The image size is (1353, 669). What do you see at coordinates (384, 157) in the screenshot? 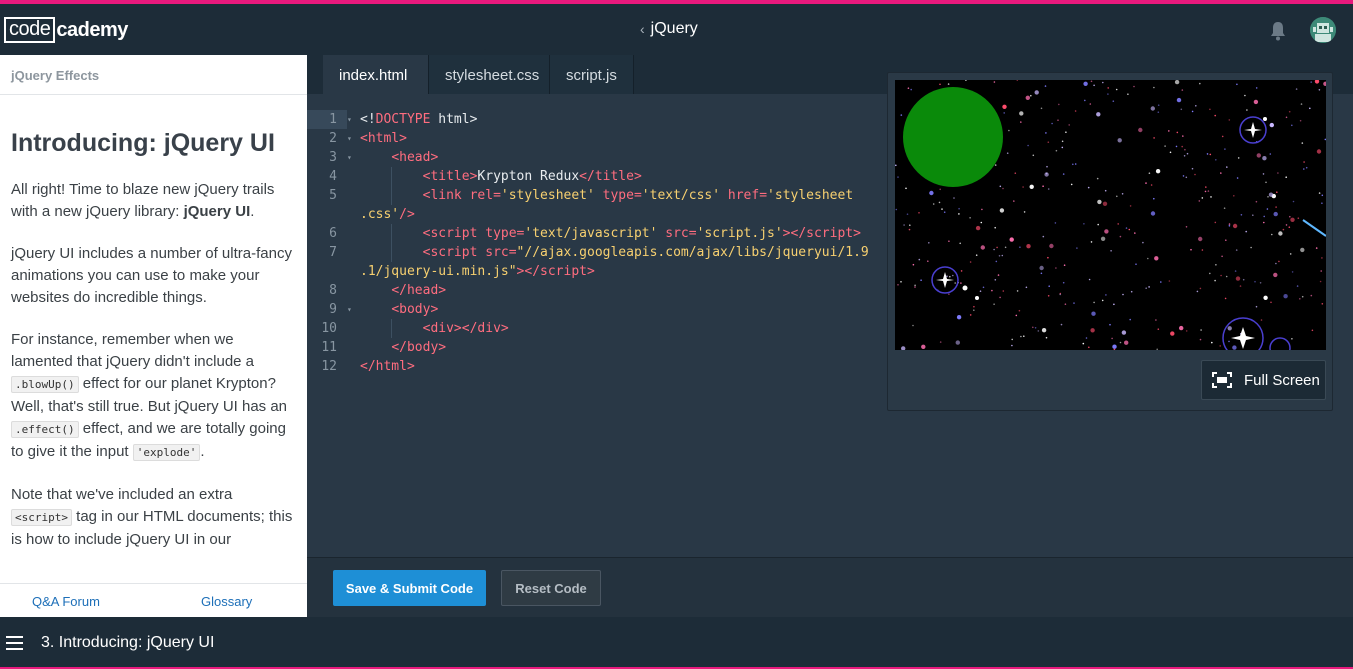
I see `code-line: 3 ▾ <head>` at bounding box center [384, 157].